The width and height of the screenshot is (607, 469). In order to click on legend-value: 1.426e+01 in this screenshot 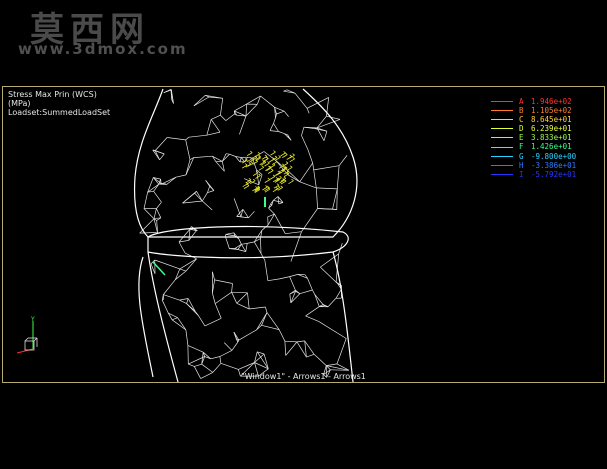, I will do `click(551, 147)`.